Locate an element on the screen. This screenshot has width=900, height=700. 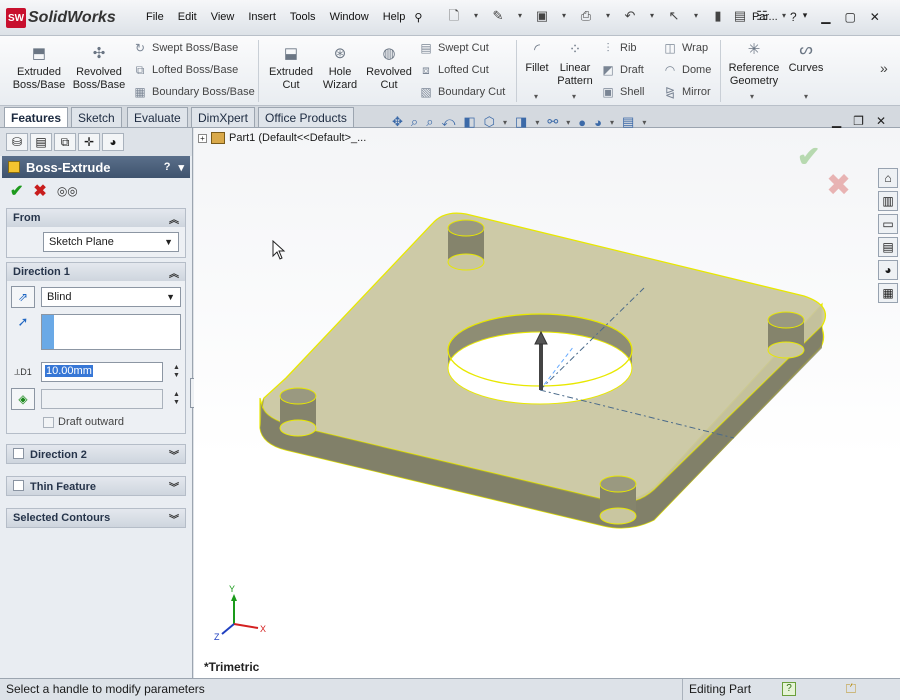
extruded-cut-button: ⬓ Extruded Cut is located at coordinates (291, 68).